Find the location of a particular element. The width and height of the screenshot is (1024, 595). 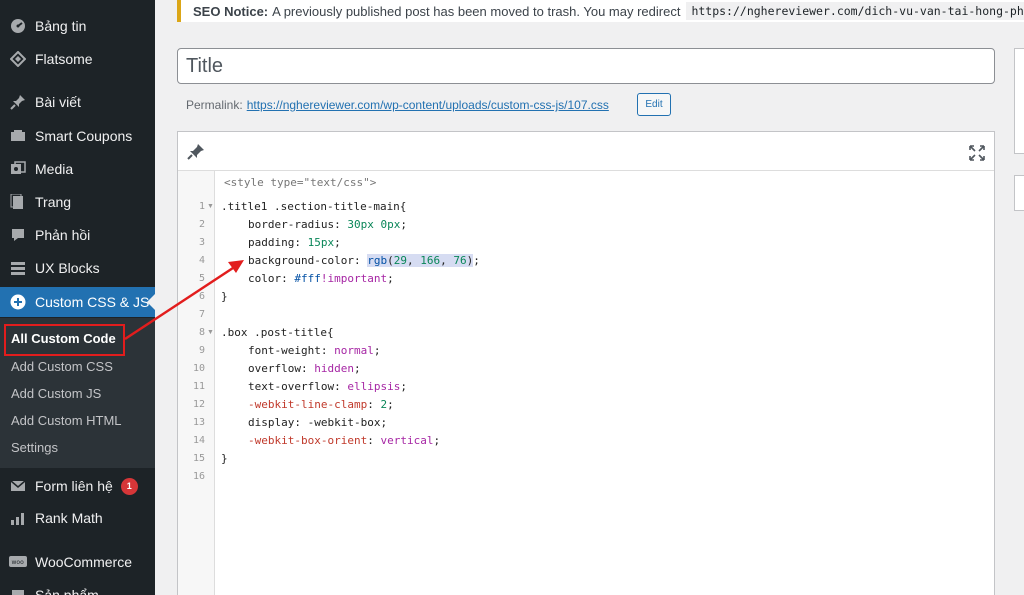

svg-text: woo is located at coordinates (18, 562).